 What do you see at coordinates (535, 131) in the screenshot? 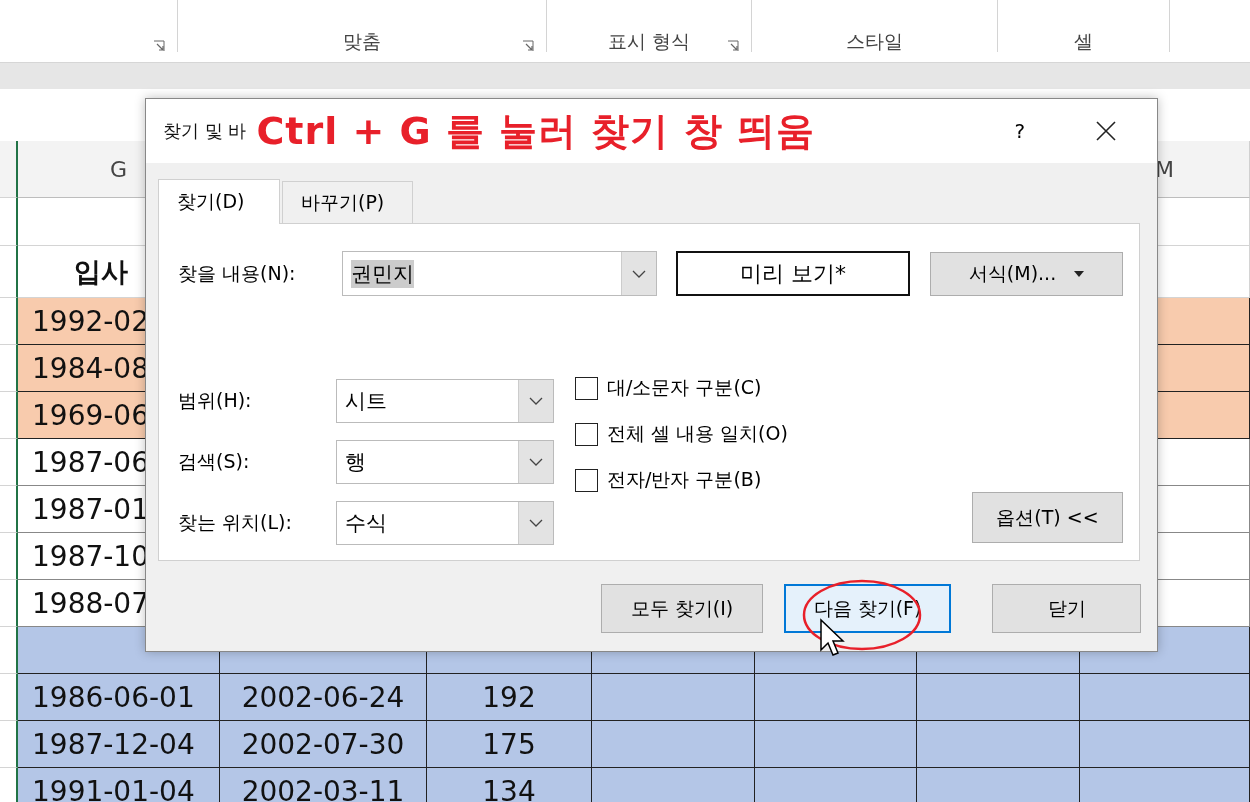
I see `annotation-caption: Ctrl + G 를 눌러 찾기 창 띄움` at bounding box center [535, 131].